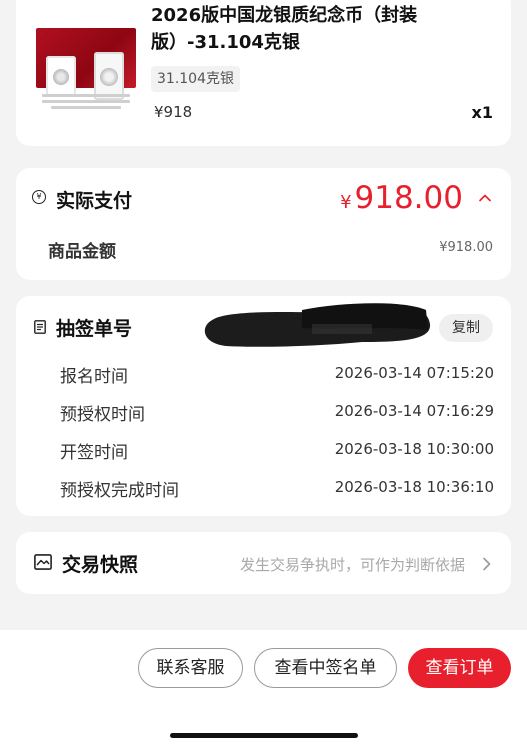  What do you see at coordinates (277, 412) in the screenshot?
I see `preauth-time-row: 预授权时间 2026-03-14 07:16:29` at bounding box center [277, 412].